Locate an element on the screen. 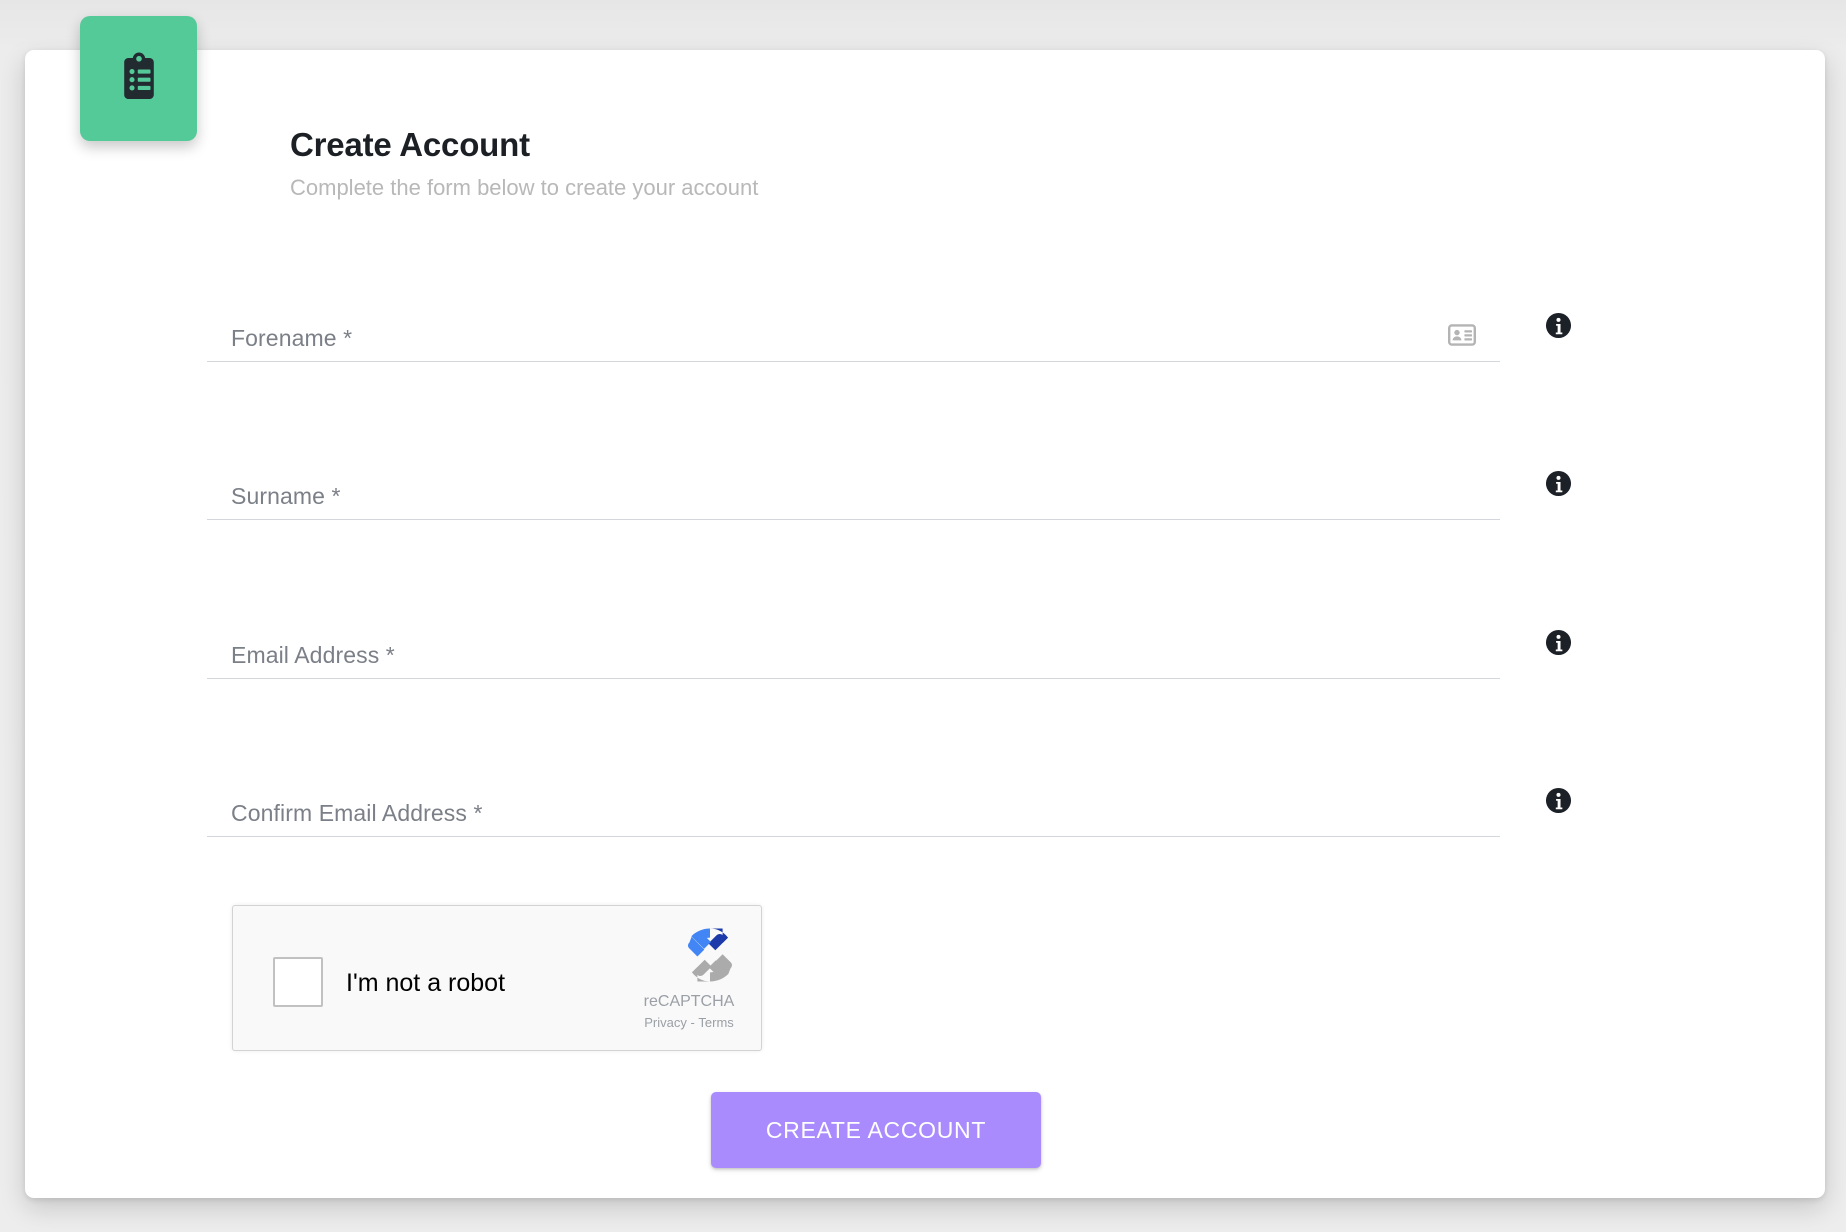 This screenshot has width=1846, height=1232. recaptcha-legal: Privacy - Terms is located at coordinates (689, 1023).